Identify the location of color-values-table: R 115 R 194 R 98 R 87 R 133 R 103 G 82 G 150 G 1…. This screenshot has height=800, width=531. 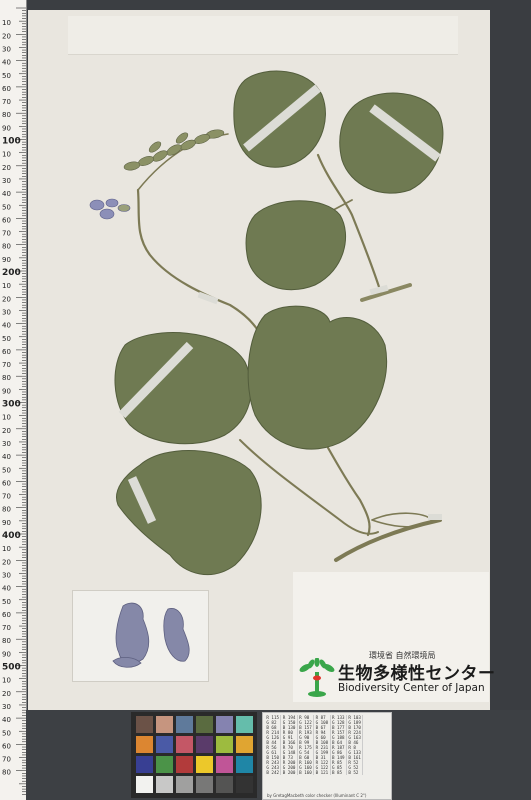
(314, 745).